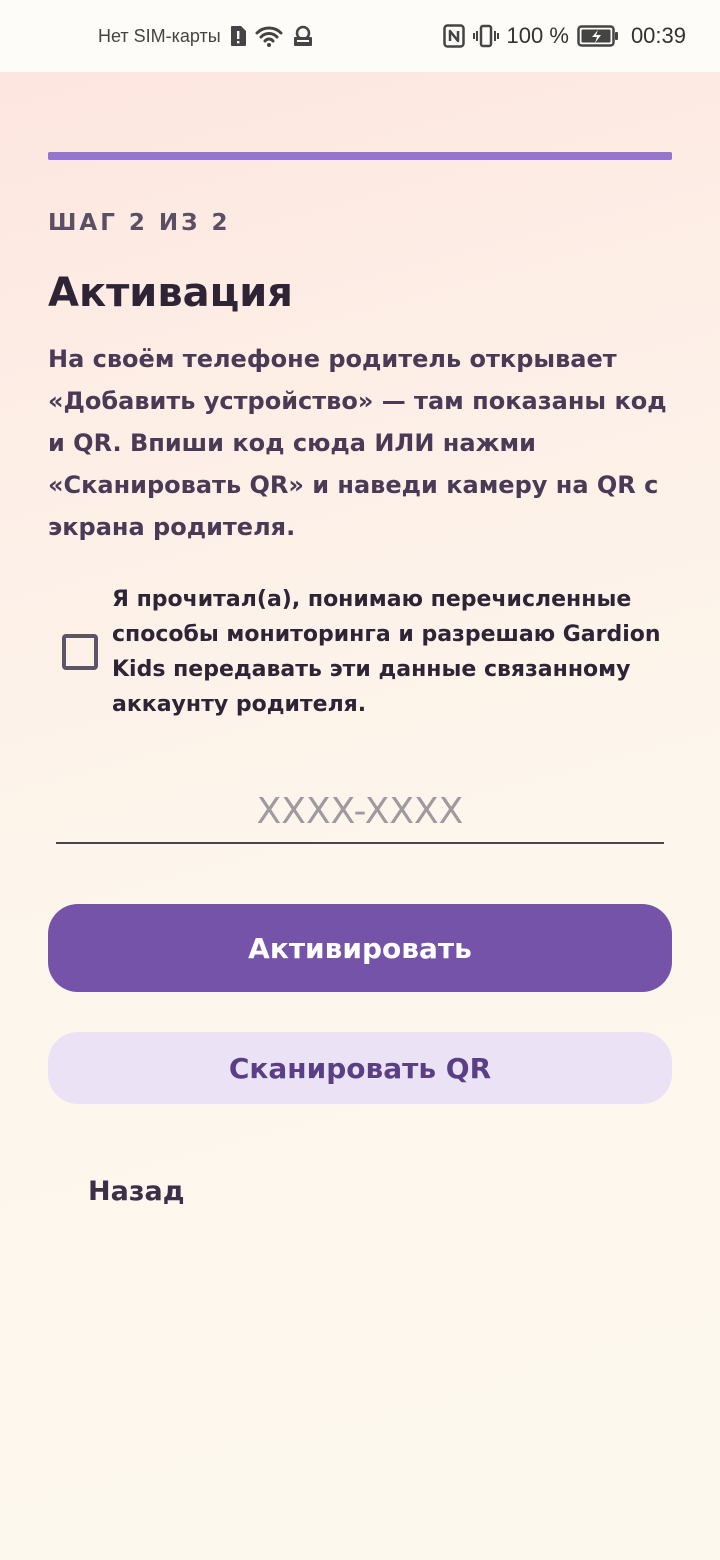 The height and width of the screenshot is (1560, 720). I want to click on step-progress-fill, so click(360, 156).